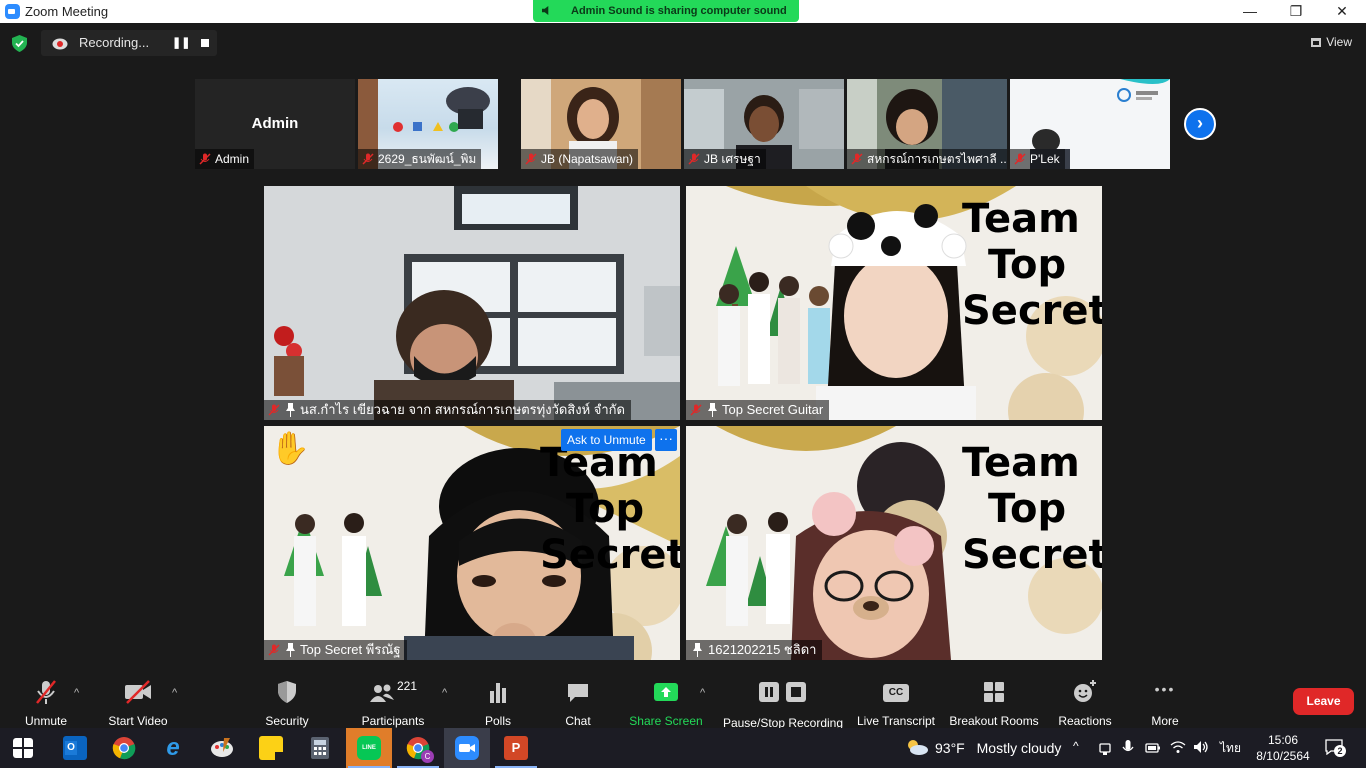 The width and height of the screenshot is (1366, 768). I want to click on video-off-icon, so click(138, 692).